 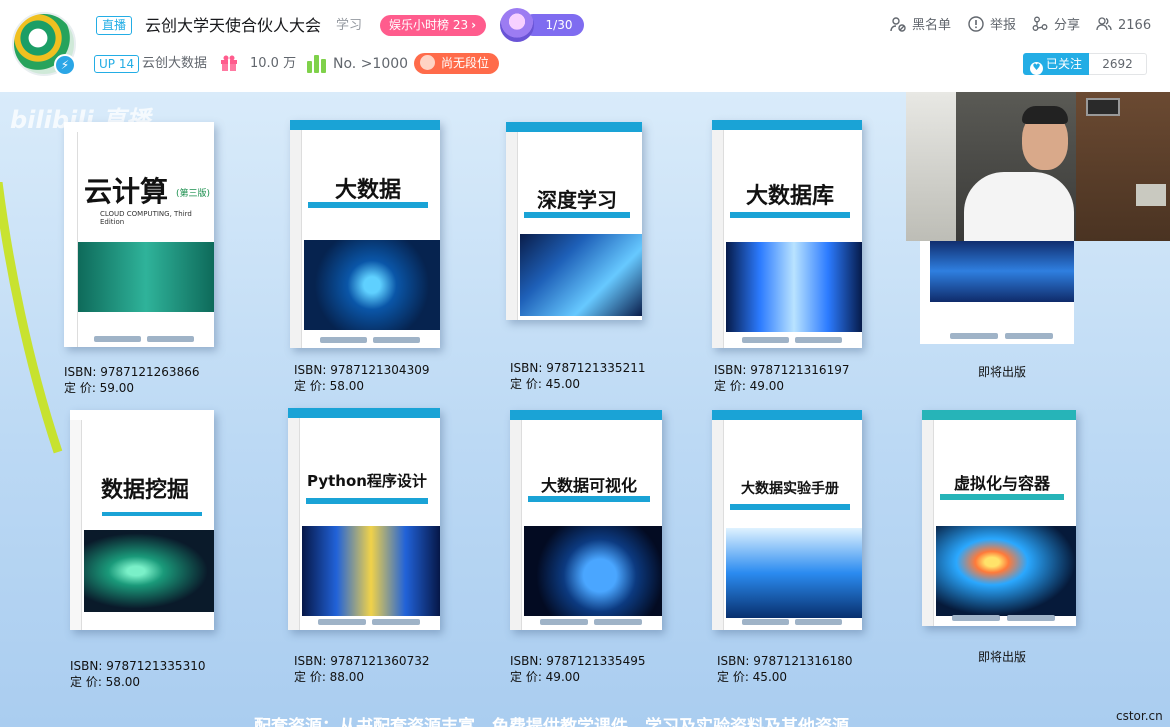 I want to click on book-cover-data-mining: 数据挖掘, so click(x=142, y=520).